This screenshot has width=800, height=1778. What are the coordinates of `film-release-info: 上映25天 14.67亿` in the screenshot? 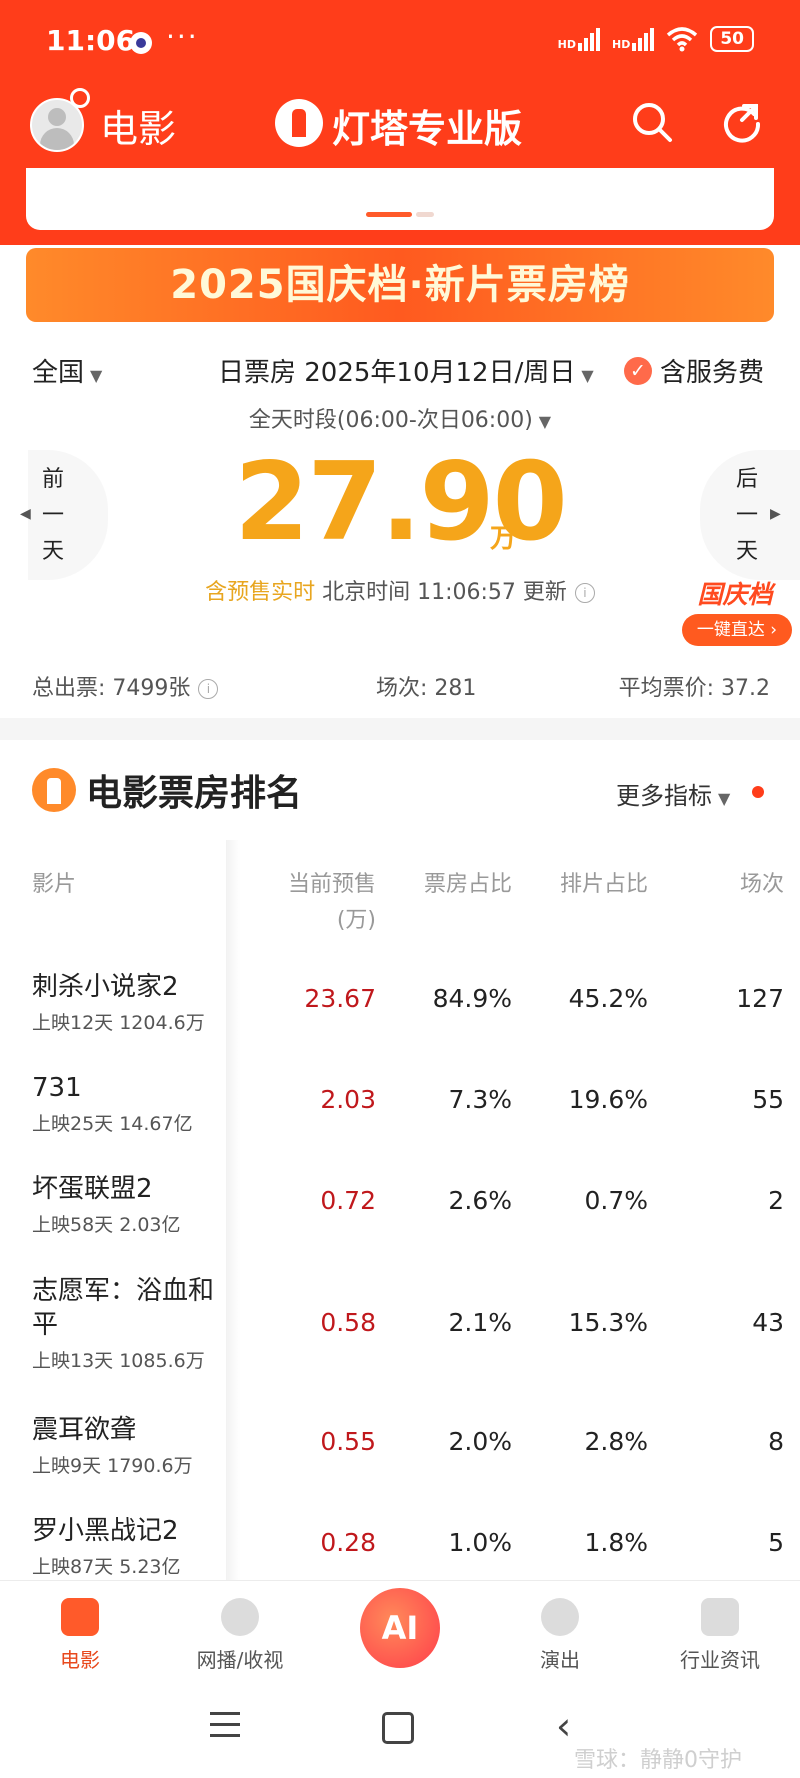 It's located at (112, 1124).